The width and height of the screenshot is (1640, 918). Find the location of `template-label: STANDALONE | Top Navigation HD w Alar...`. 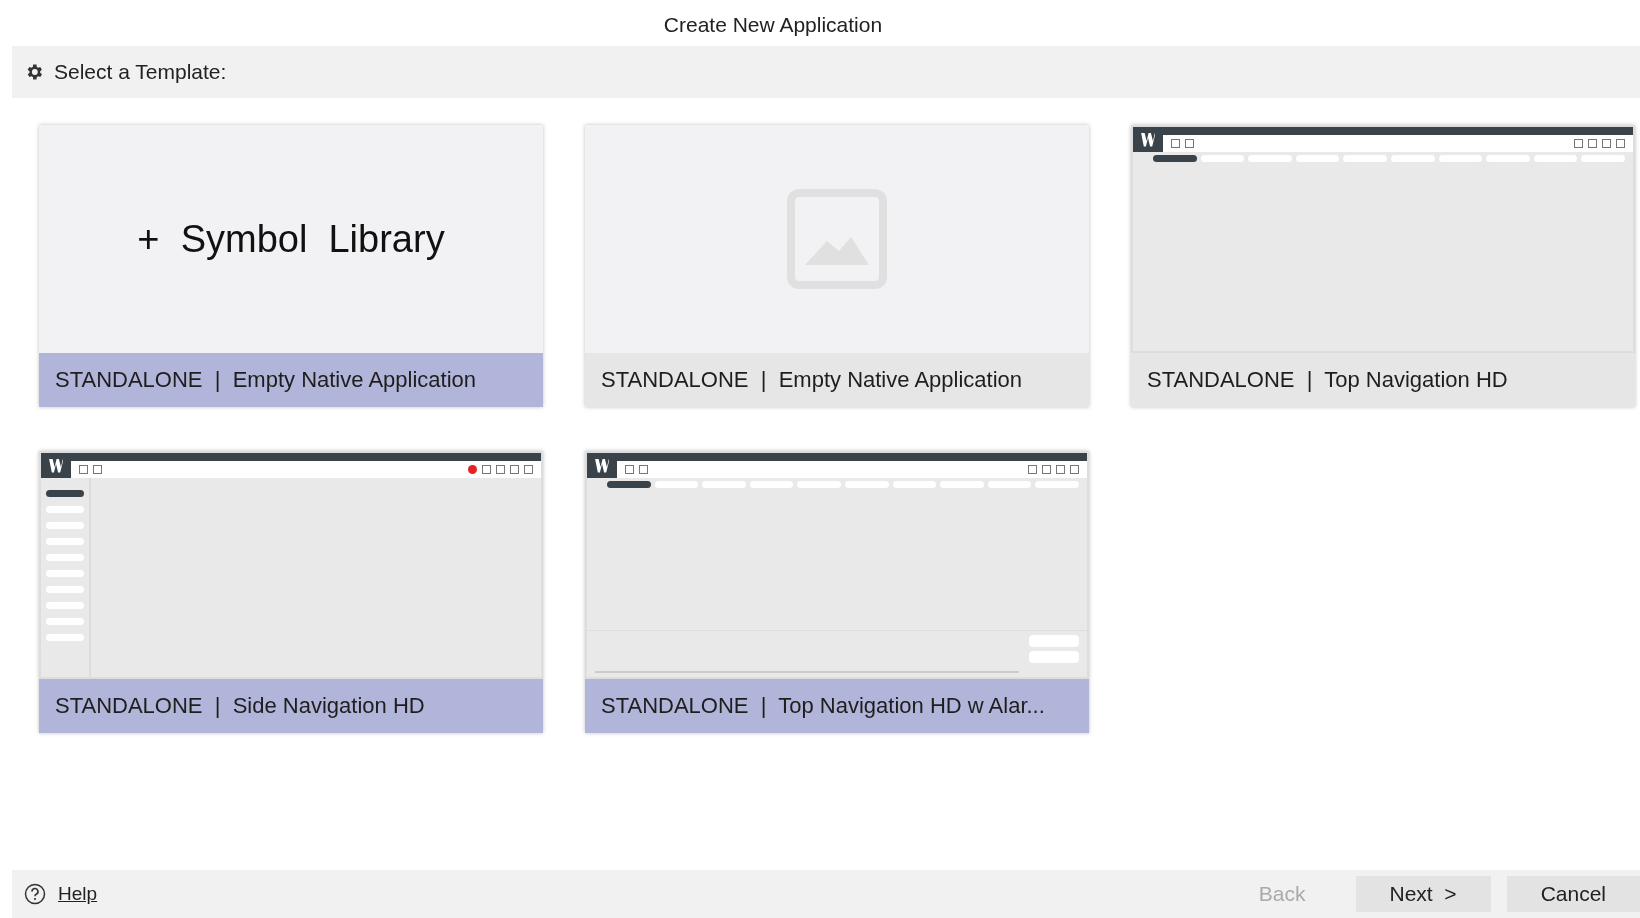

template-label: STANDALONE | Top Navigation HD w Alar... is located at coordinates (837, 706).